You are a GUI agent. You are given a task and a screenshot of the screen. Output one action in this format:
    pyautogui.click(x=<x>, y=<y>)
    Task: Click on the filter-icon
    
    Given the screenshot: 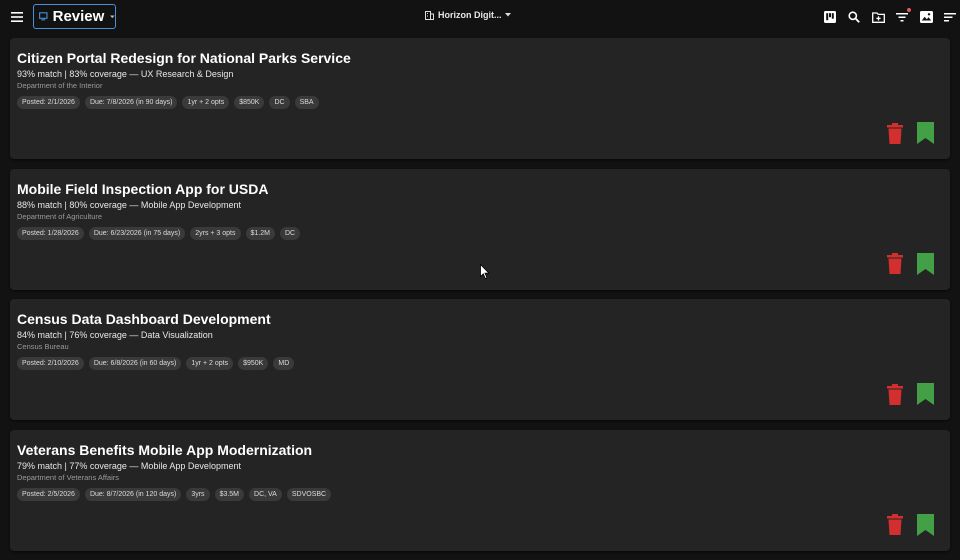 What is the action you would take?
    pyautogui.click(x=902, y=17)
    